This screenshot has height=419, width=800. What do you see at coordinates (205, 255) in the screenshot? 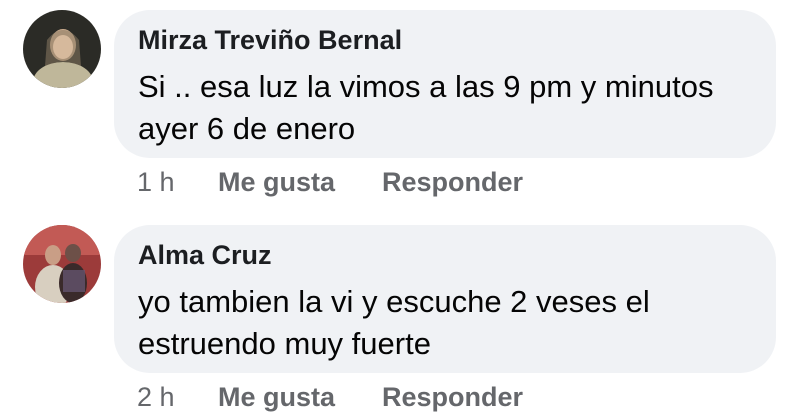
I see `comment-author: Alma Cruz` at bounding box center [205, 255].